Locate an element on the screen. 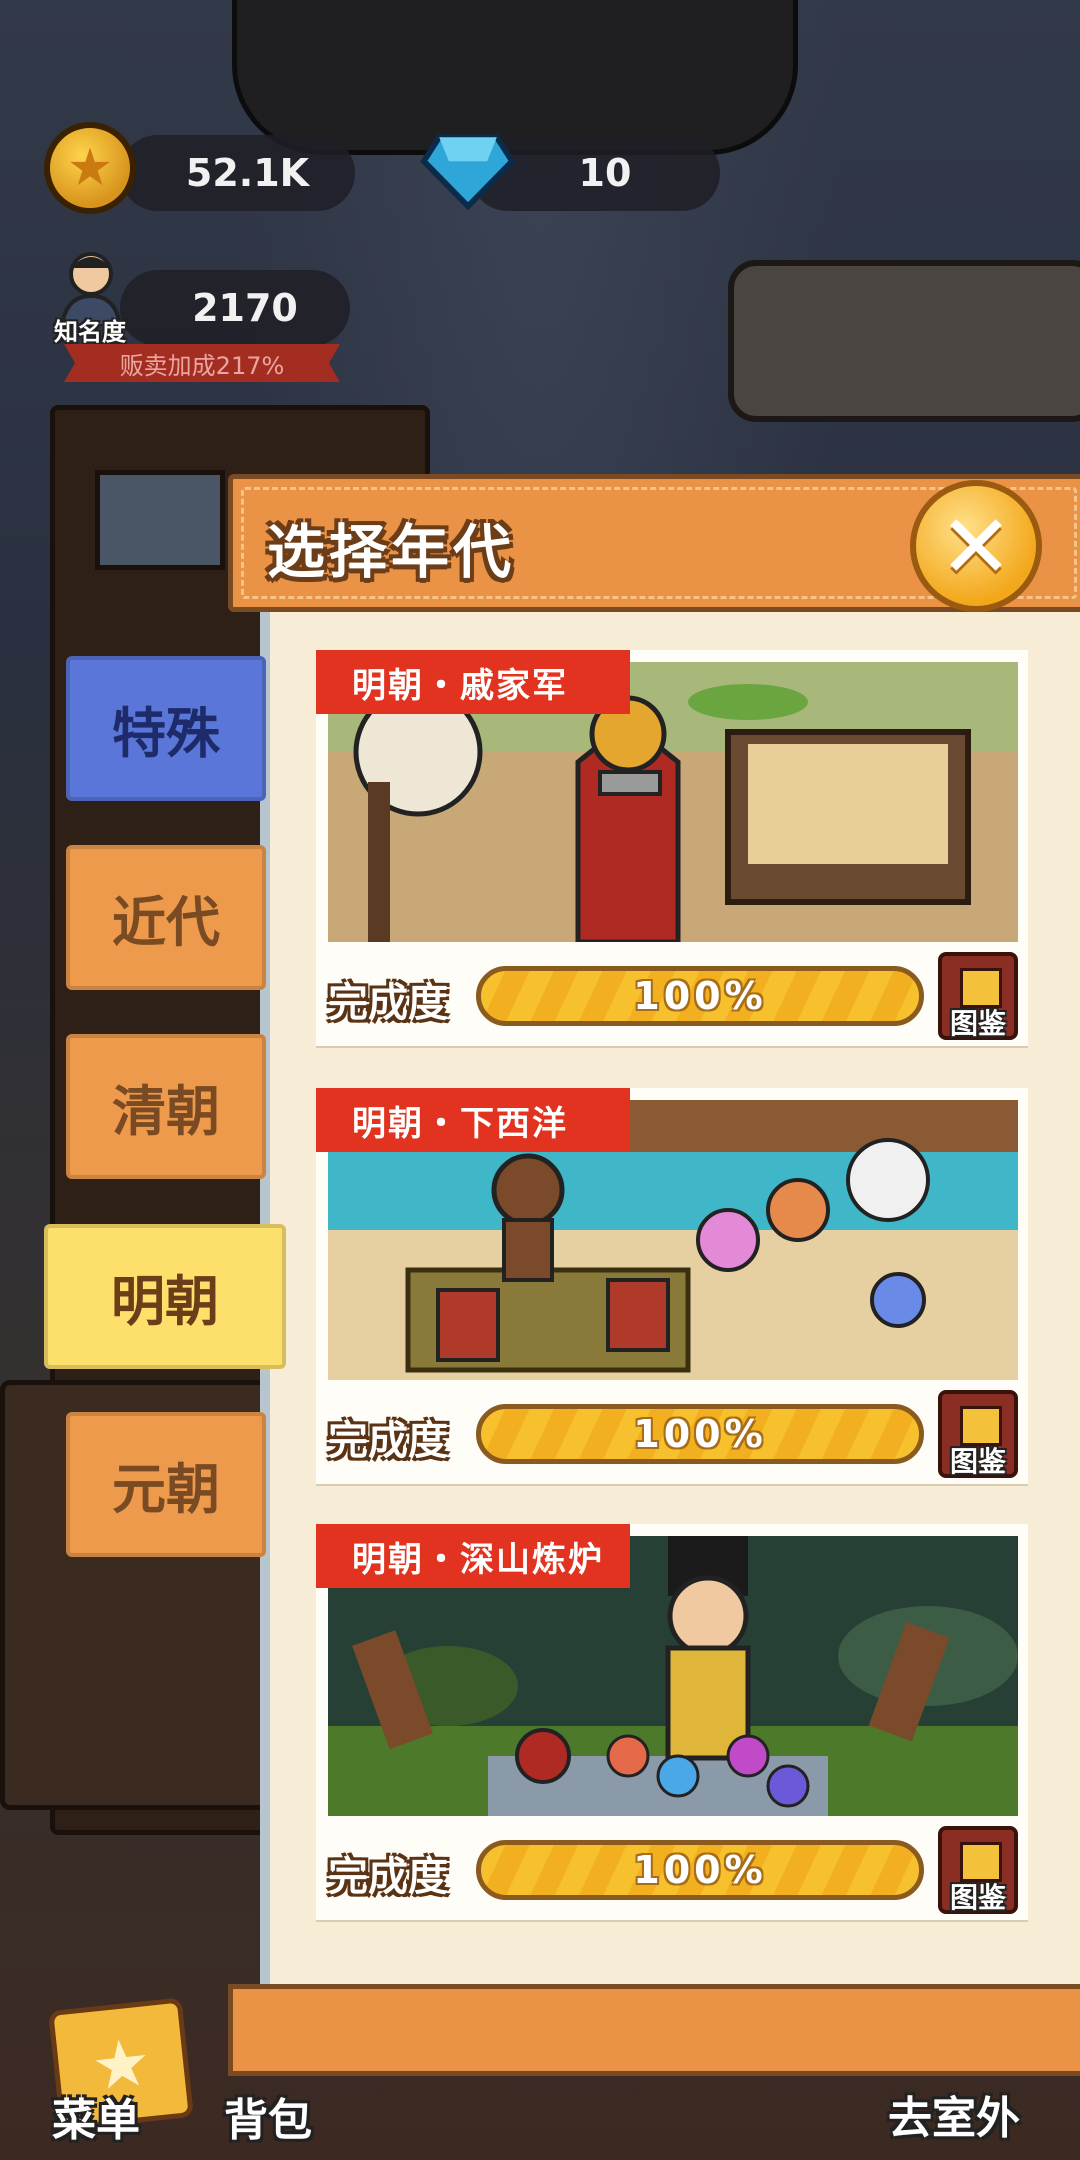  tab-label: 近代 is located at coordinates (166, 922).